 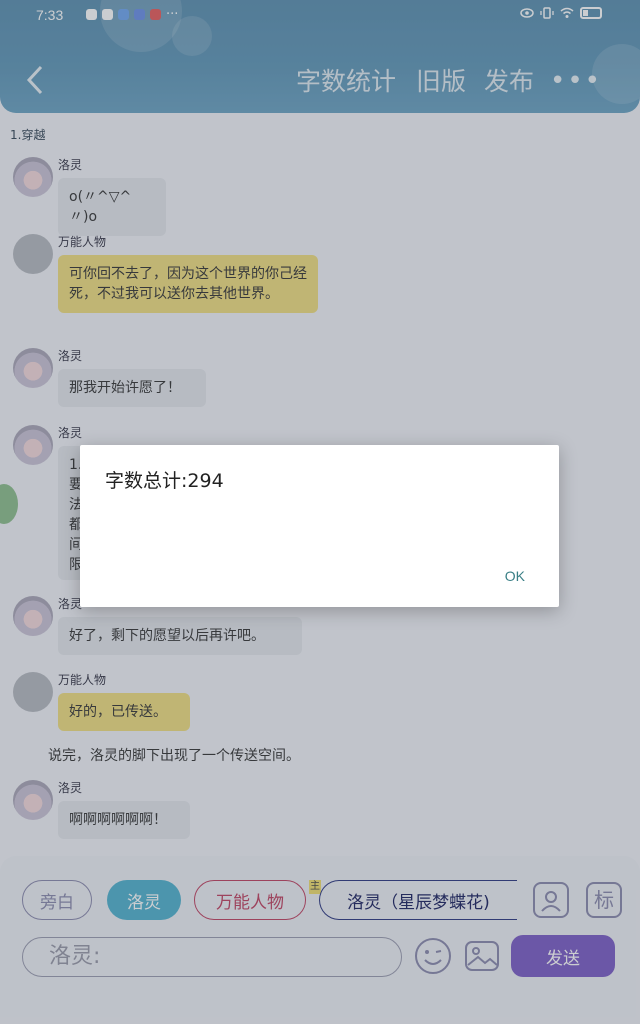 What do you see at coordinates (319, 526) in the screenshot?
I see `word-count-dialog: 字数总计:294 OK` at bounding box center [319, 526].